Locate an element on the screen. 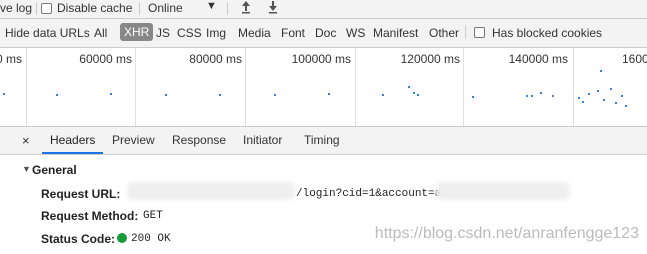 This screenshot has width=647, height=254. tab-timing: Timing is located at coordinates (322, 140).